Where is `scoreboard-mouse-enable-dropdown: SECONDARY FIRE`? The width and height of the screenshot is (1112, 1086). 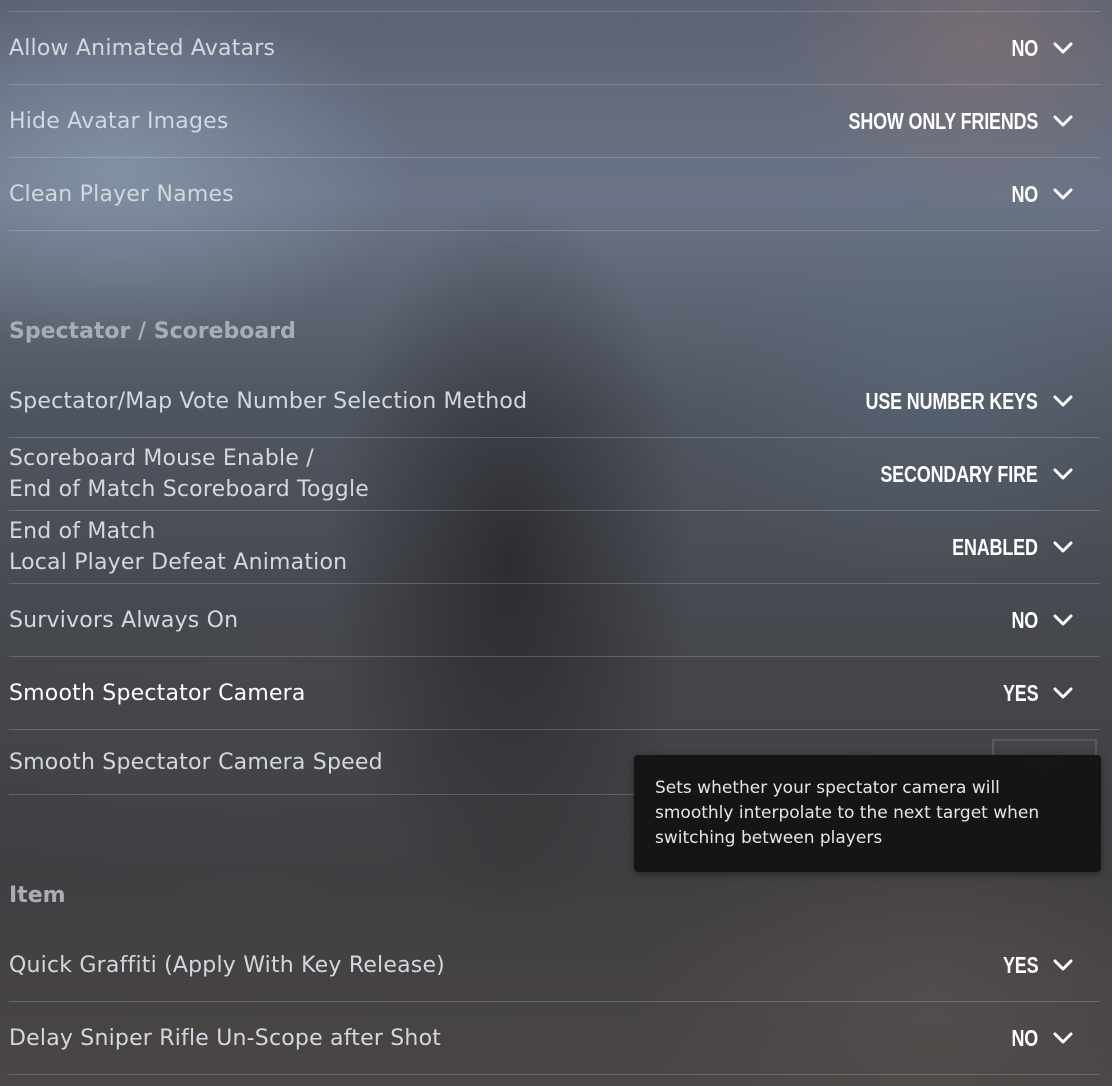
scoreboard-mouse-enable-dropdown: SECONDARY FIRE is located at coordinates (955, 474).